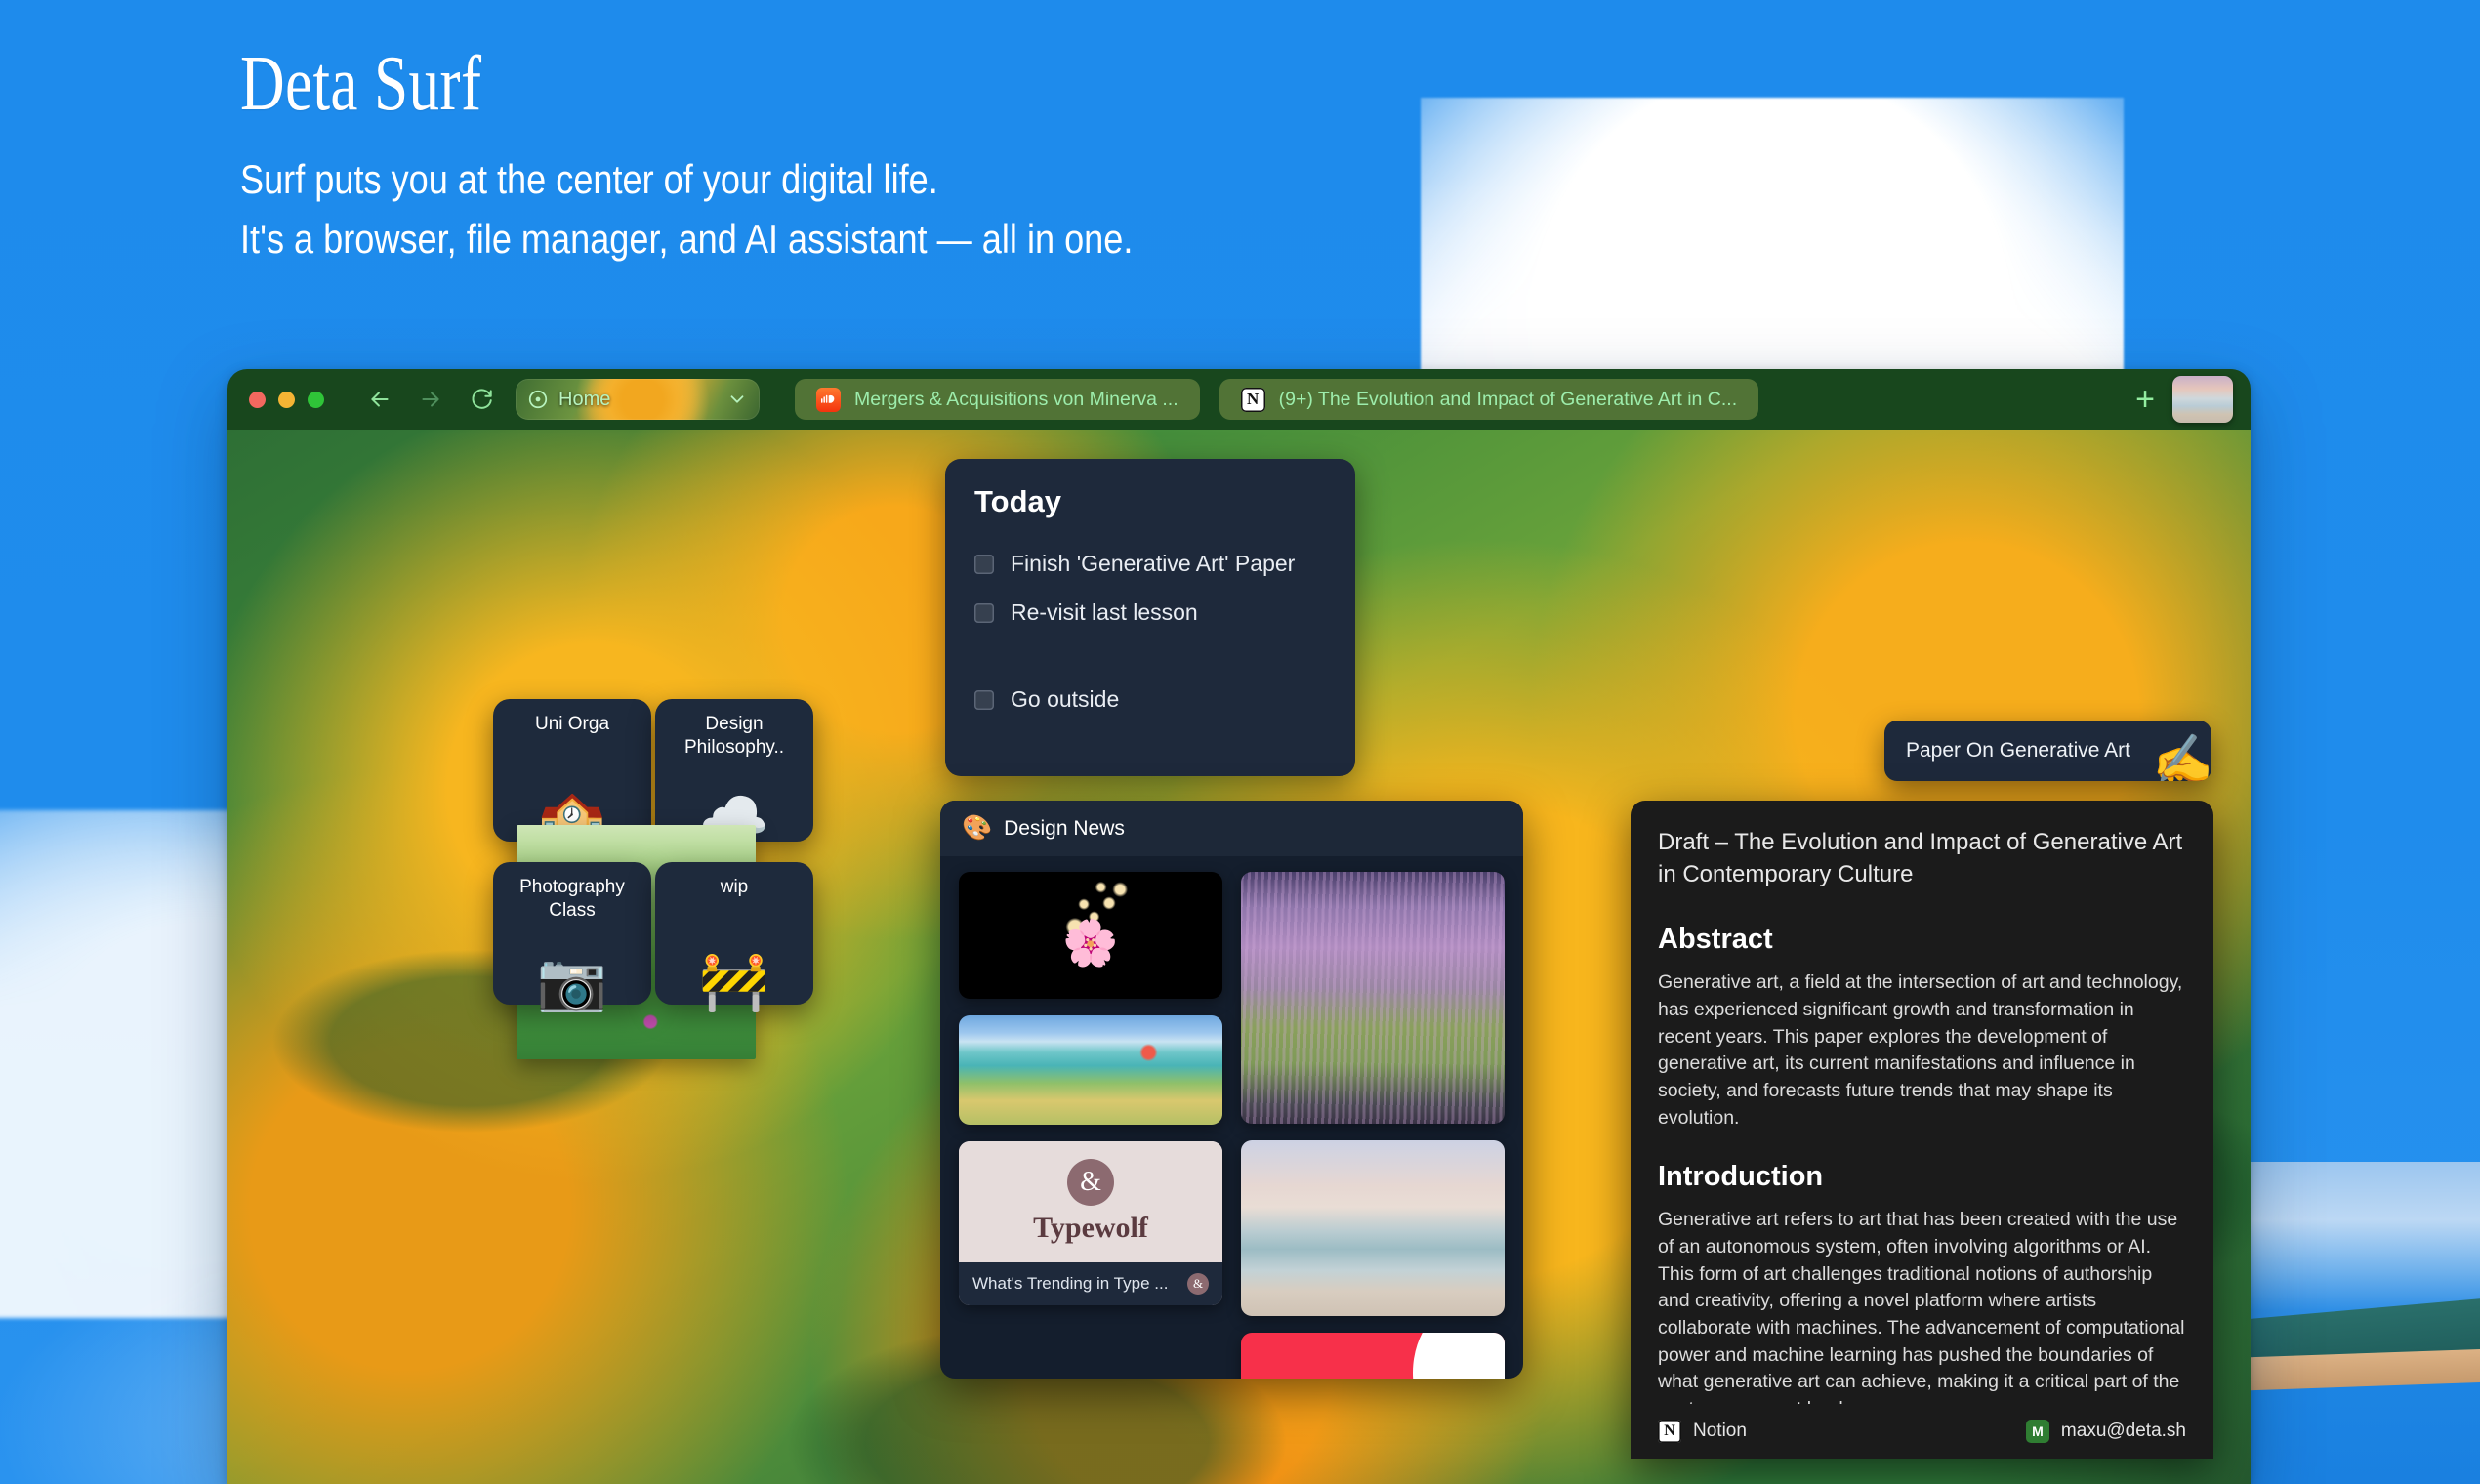 The image size is (2480, 1484). Describe the element at coordinates (1090, 1228) in the screenshot. I see `typewolf-brand: Typewolf` at that location.